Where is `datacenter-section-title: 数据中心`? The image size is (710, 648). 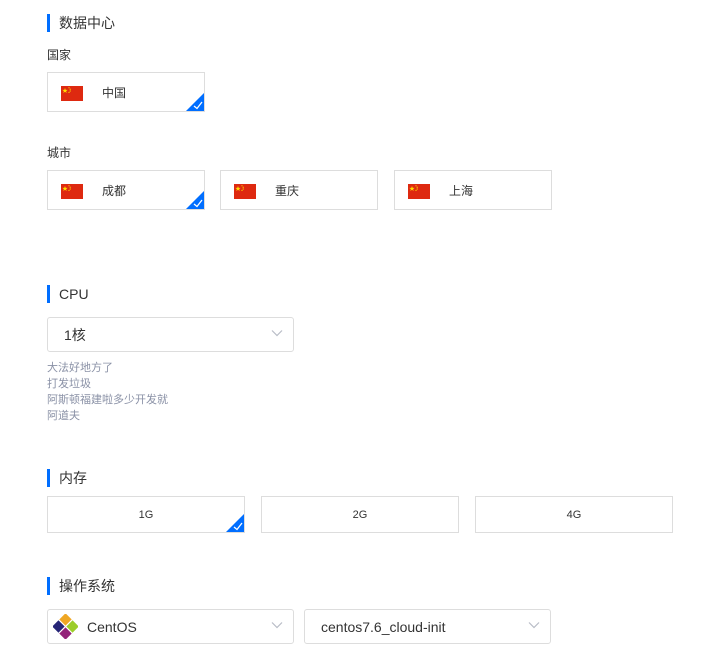 datacenter-section-title: 数据中心 is located at coordinates (81, 23).